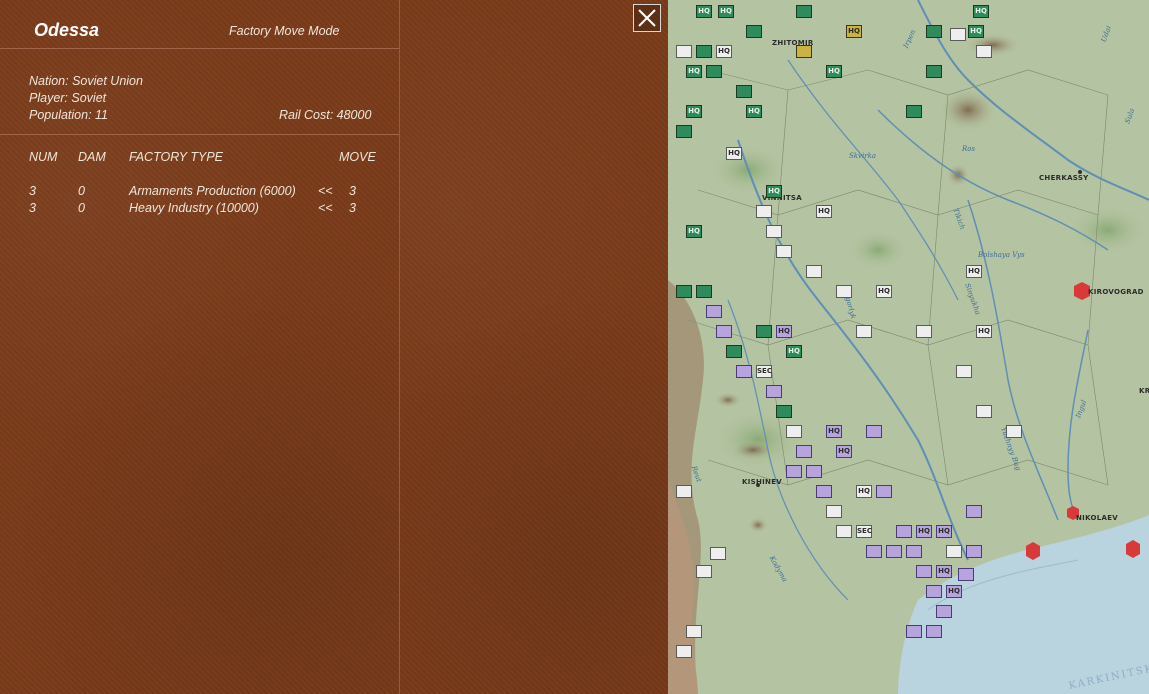 This screenshot has width=1149, height=694. I want to click on map-city-label: KR, so click(1144, 391).